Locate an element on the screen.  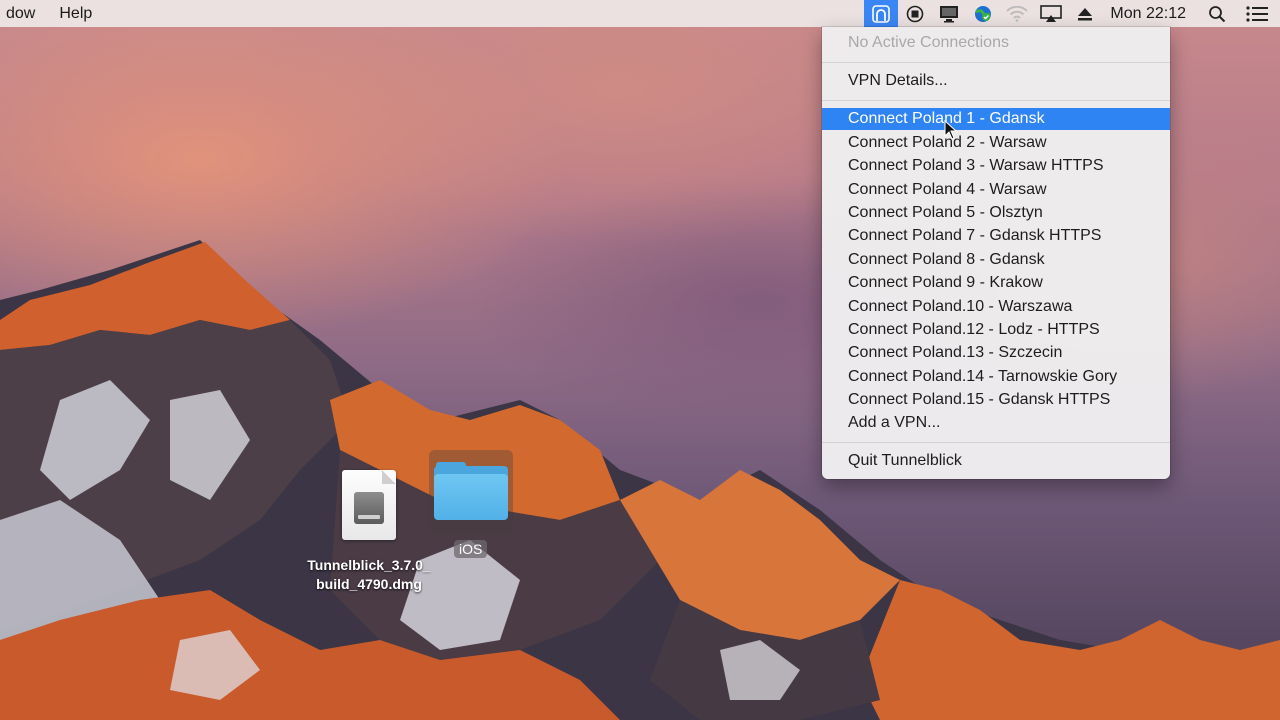
connect-item: Connect Poland.12 - Lodz - HTTPS is located at coordinates (996, 330).